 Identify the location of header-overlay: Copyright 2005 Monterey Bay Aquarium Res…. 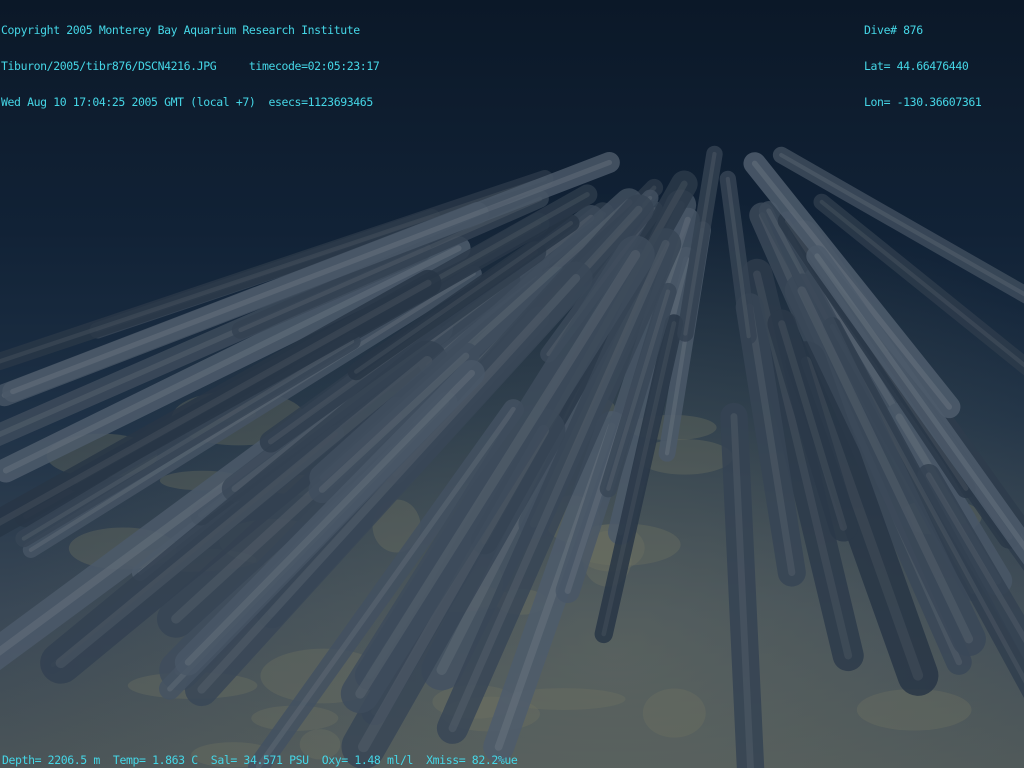
(190, 60).